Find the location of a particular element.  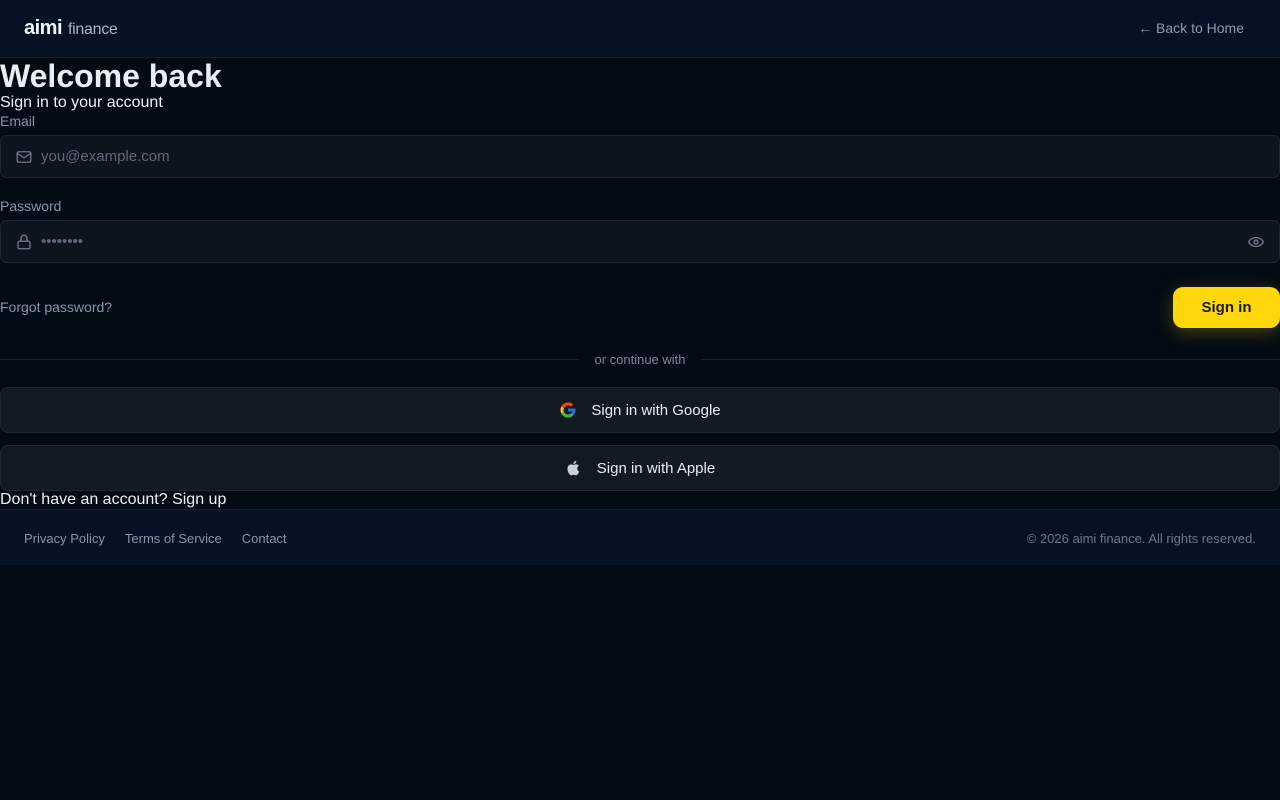

google-icon is located at coordinates (568, 410).